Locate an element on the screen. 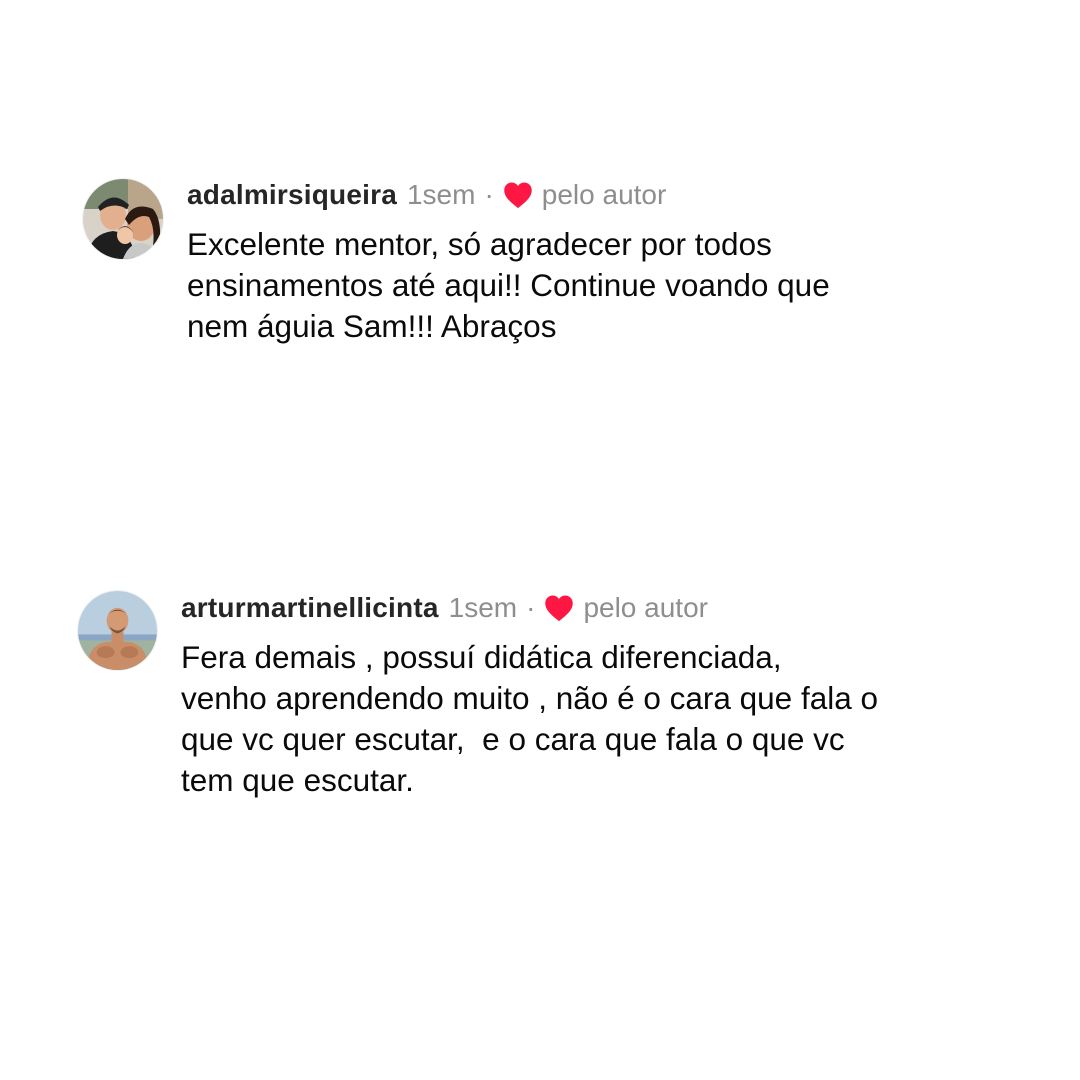  comment-meta: adalmirsiqueira 1sem · pelo autor is located at coordinates (426, 195).